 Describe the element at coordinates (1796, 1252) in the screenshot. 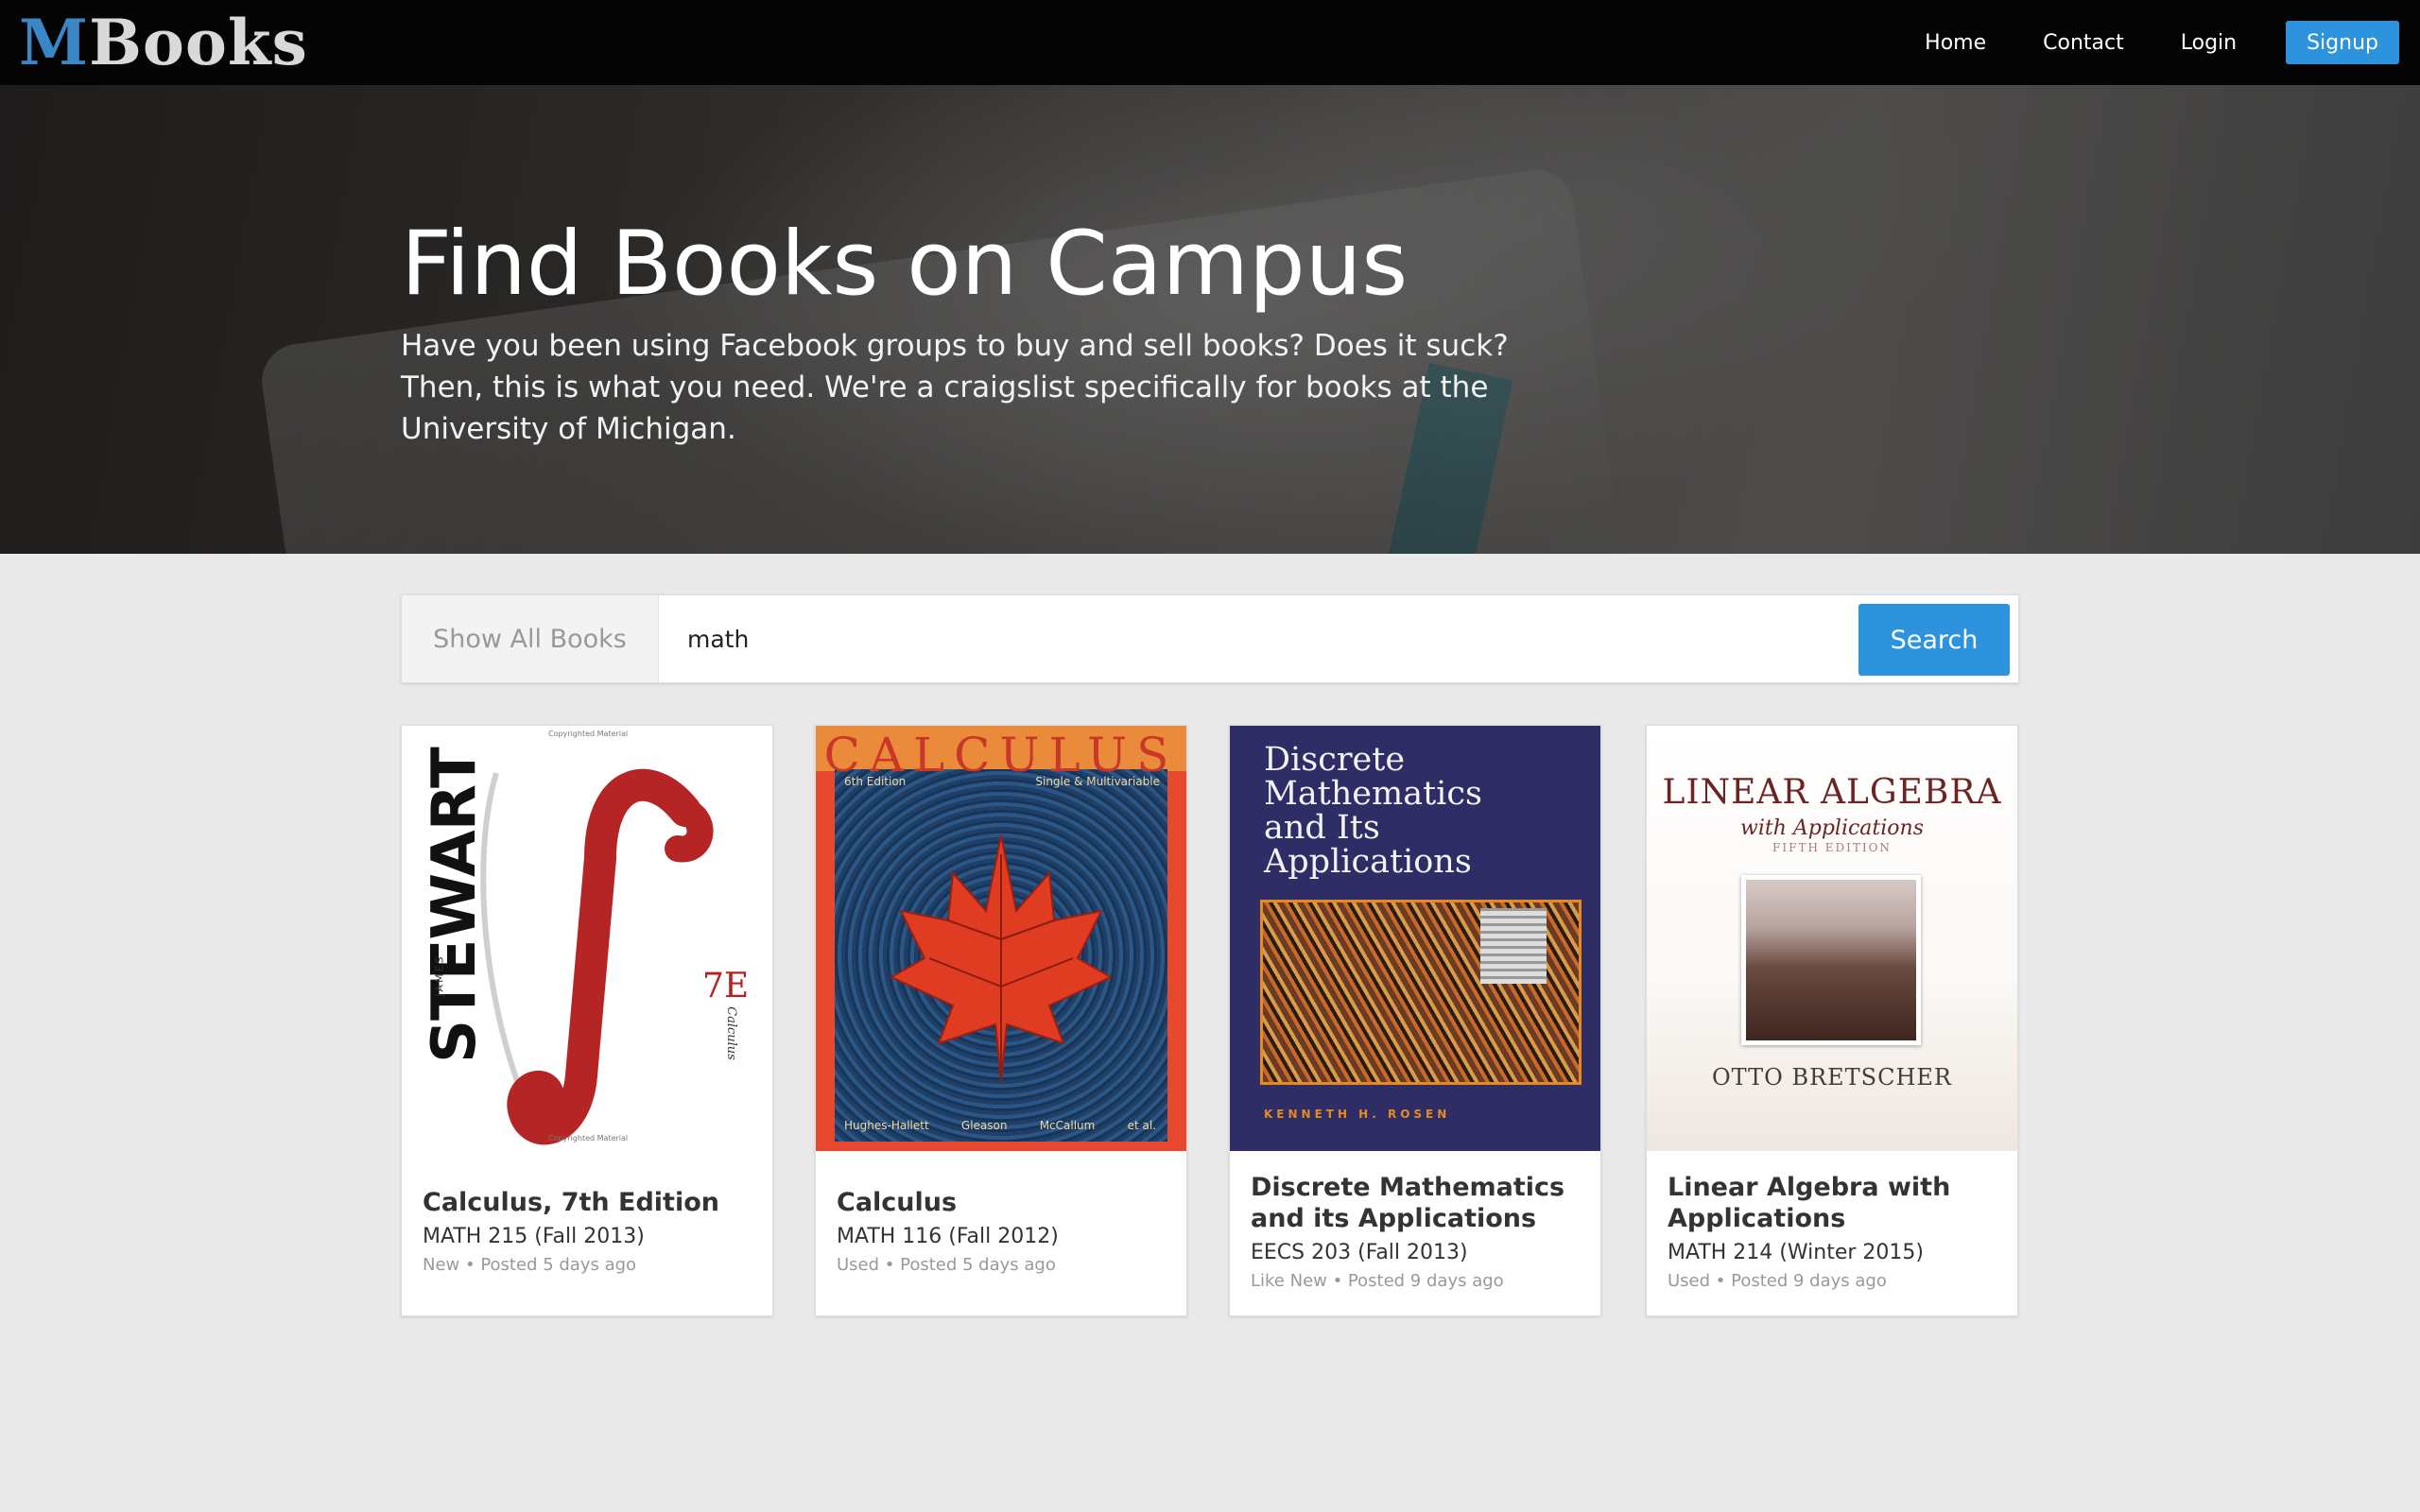

I see `book-course: MATH 214 (Winter 2015)` at that location.